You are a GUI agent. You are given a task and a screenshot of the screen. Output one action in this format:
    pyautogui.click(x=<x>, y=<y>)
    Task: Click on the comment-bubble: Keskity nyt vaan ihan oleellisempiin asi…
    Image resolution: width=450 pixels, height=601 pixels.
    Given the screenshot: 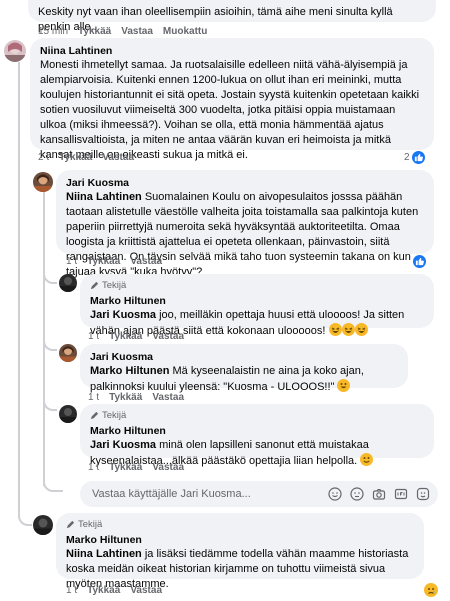 What is the action you would take?
    pyautogui.click(x=232, y=16)
    